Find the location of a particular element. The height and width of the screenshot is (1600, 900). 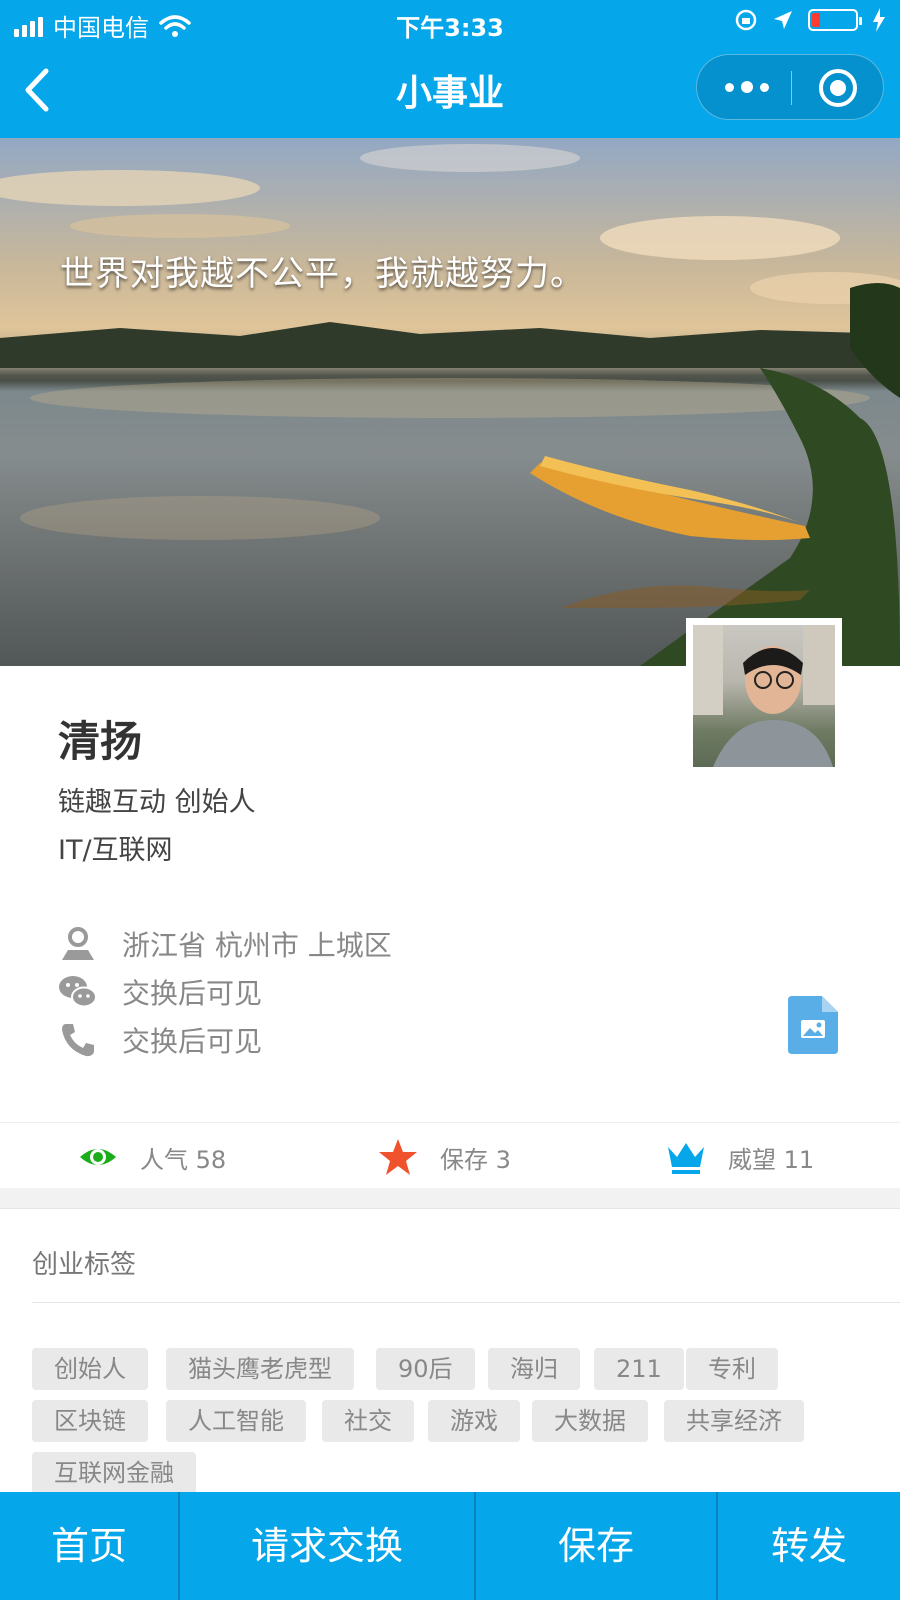

phone-text: 交换后可见 is located at coordinates (192, 1041).